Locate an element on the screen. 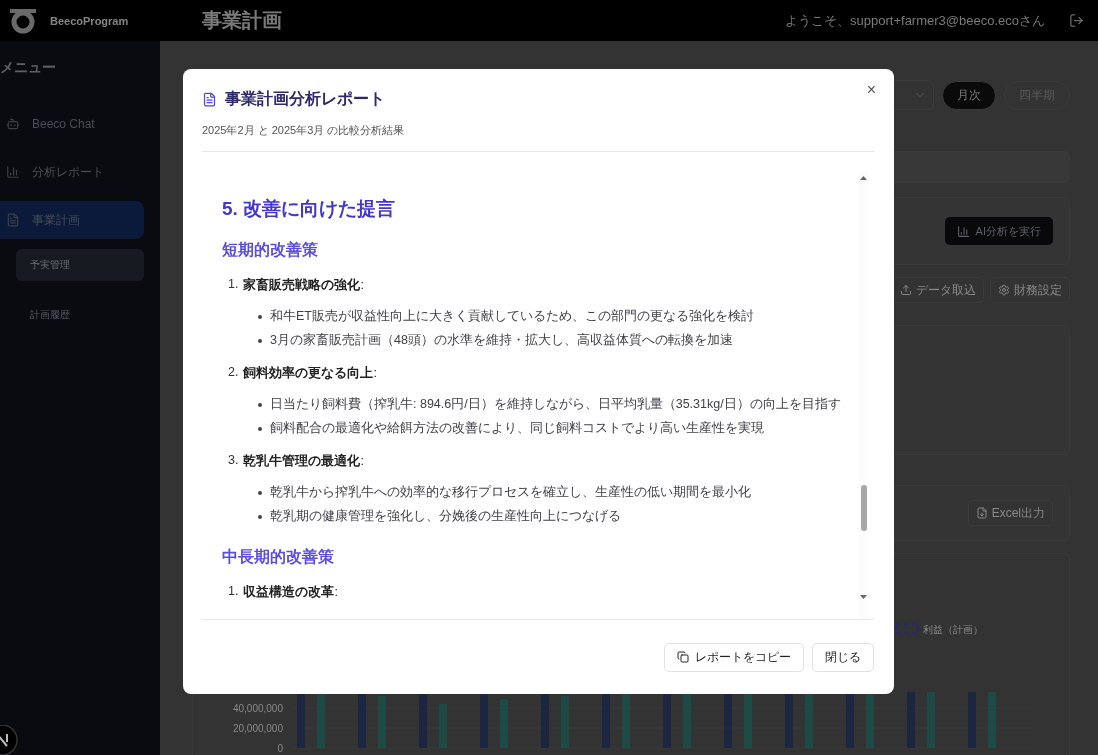 This screenshot has height=755, width=1098. close-button: × is located at coordinates (871, 90).